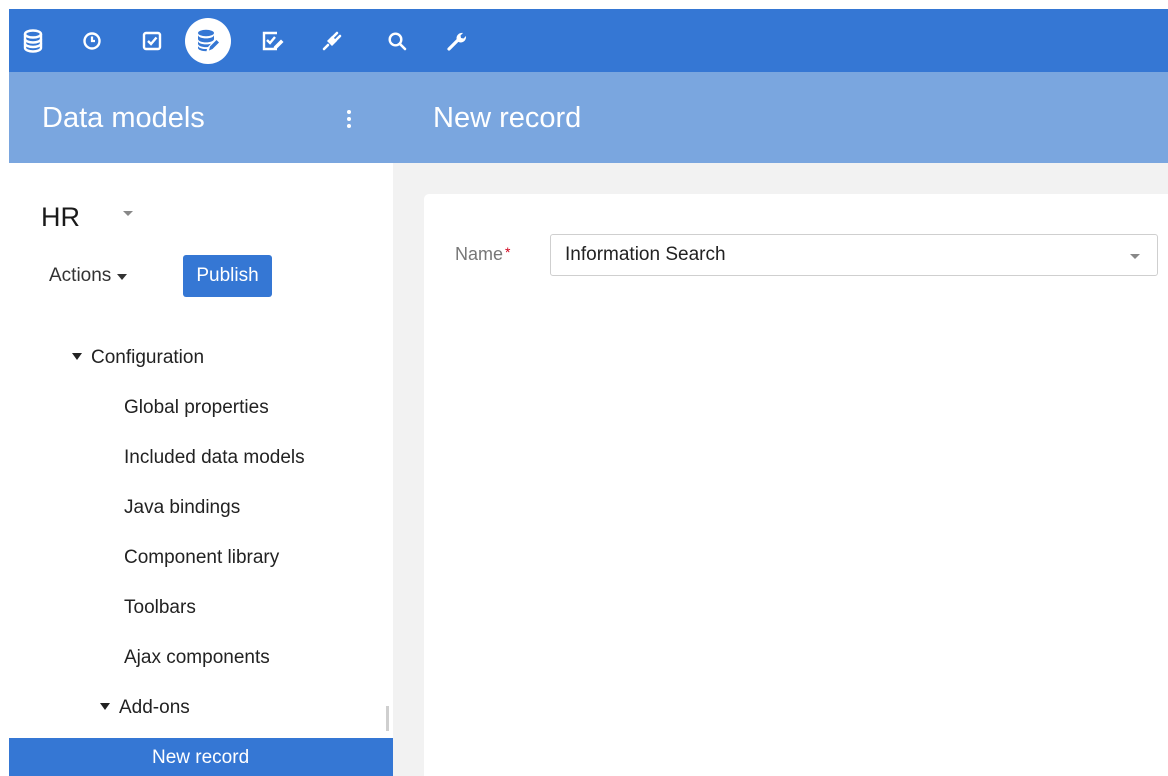 The height and width of the screenshot is (776, 1168). I want to click on tree-item-label: Configuration, so click(148, 357).